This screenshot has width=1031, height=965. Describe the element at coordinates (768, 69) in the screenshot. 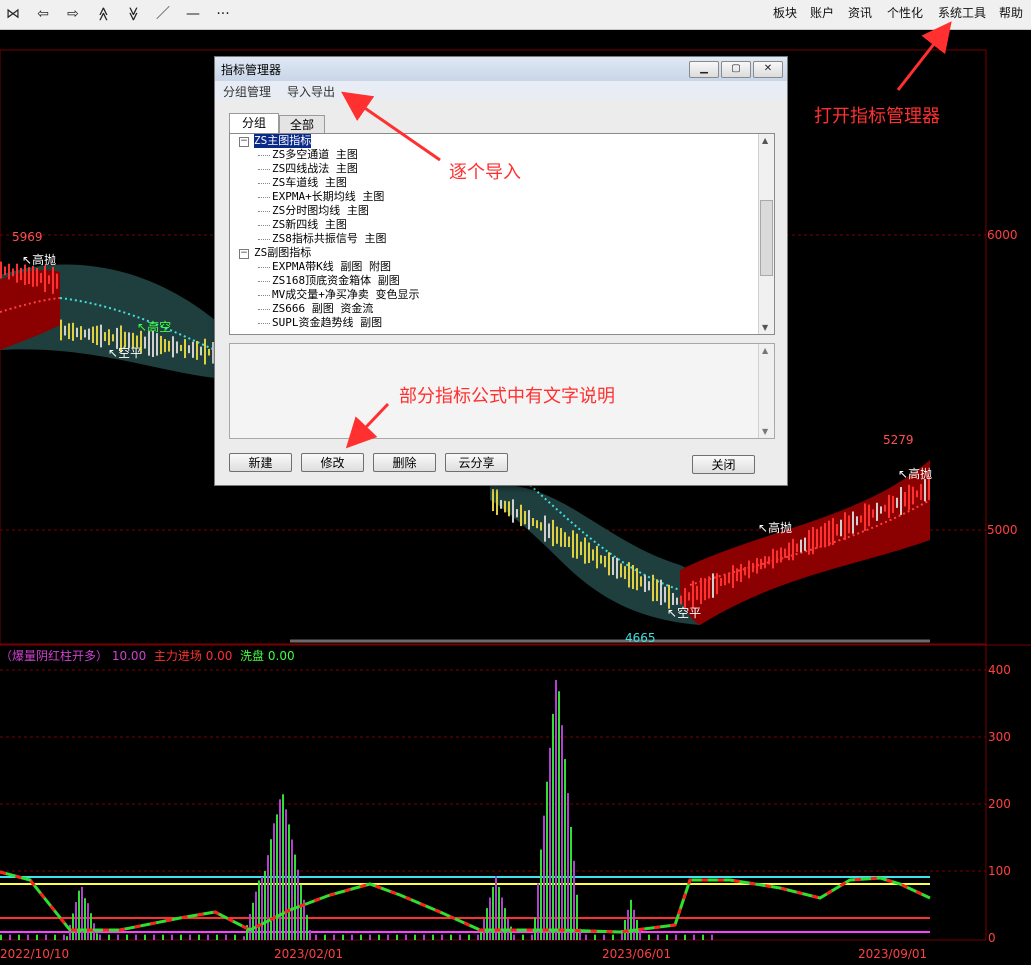

I see `close-icon: ✕` at that location.